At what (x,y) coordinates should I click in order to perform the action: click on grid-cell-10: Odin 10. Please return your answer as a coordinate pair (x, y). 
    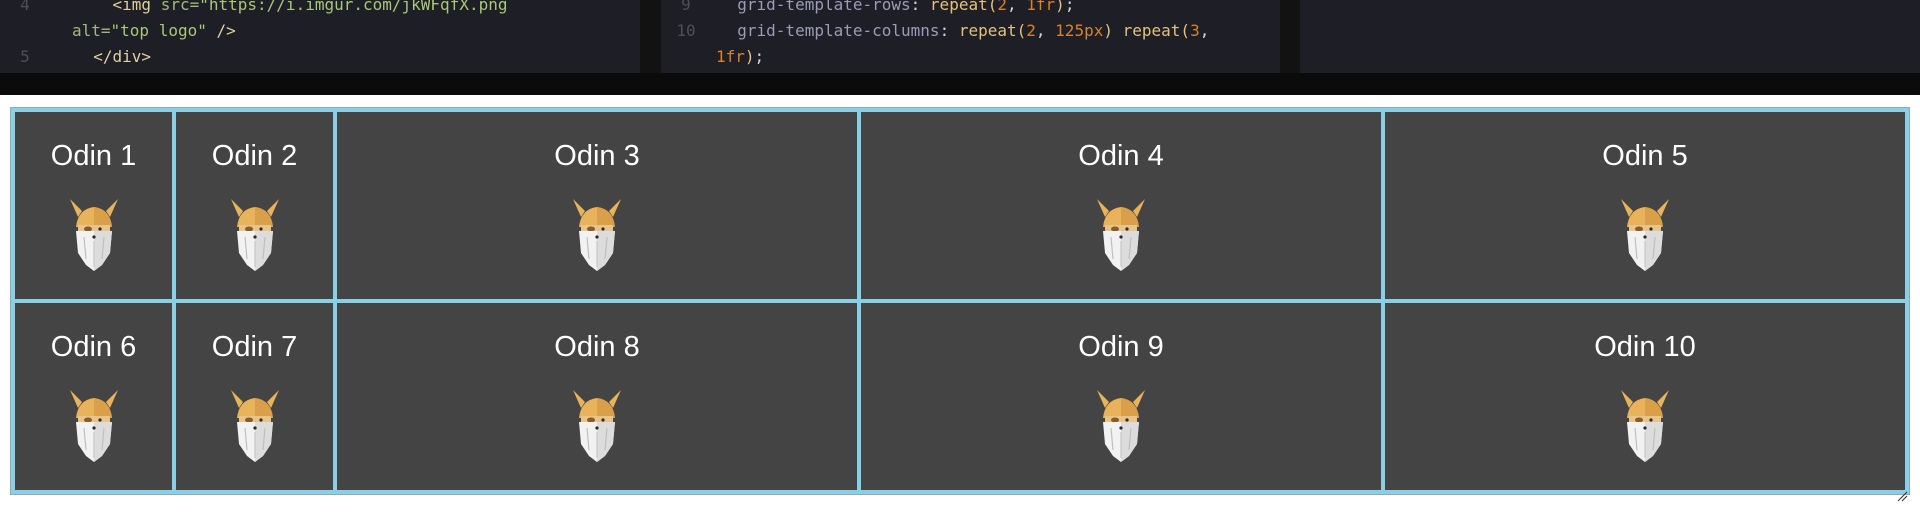
    Looking at the image, I should click on (1645, 396).